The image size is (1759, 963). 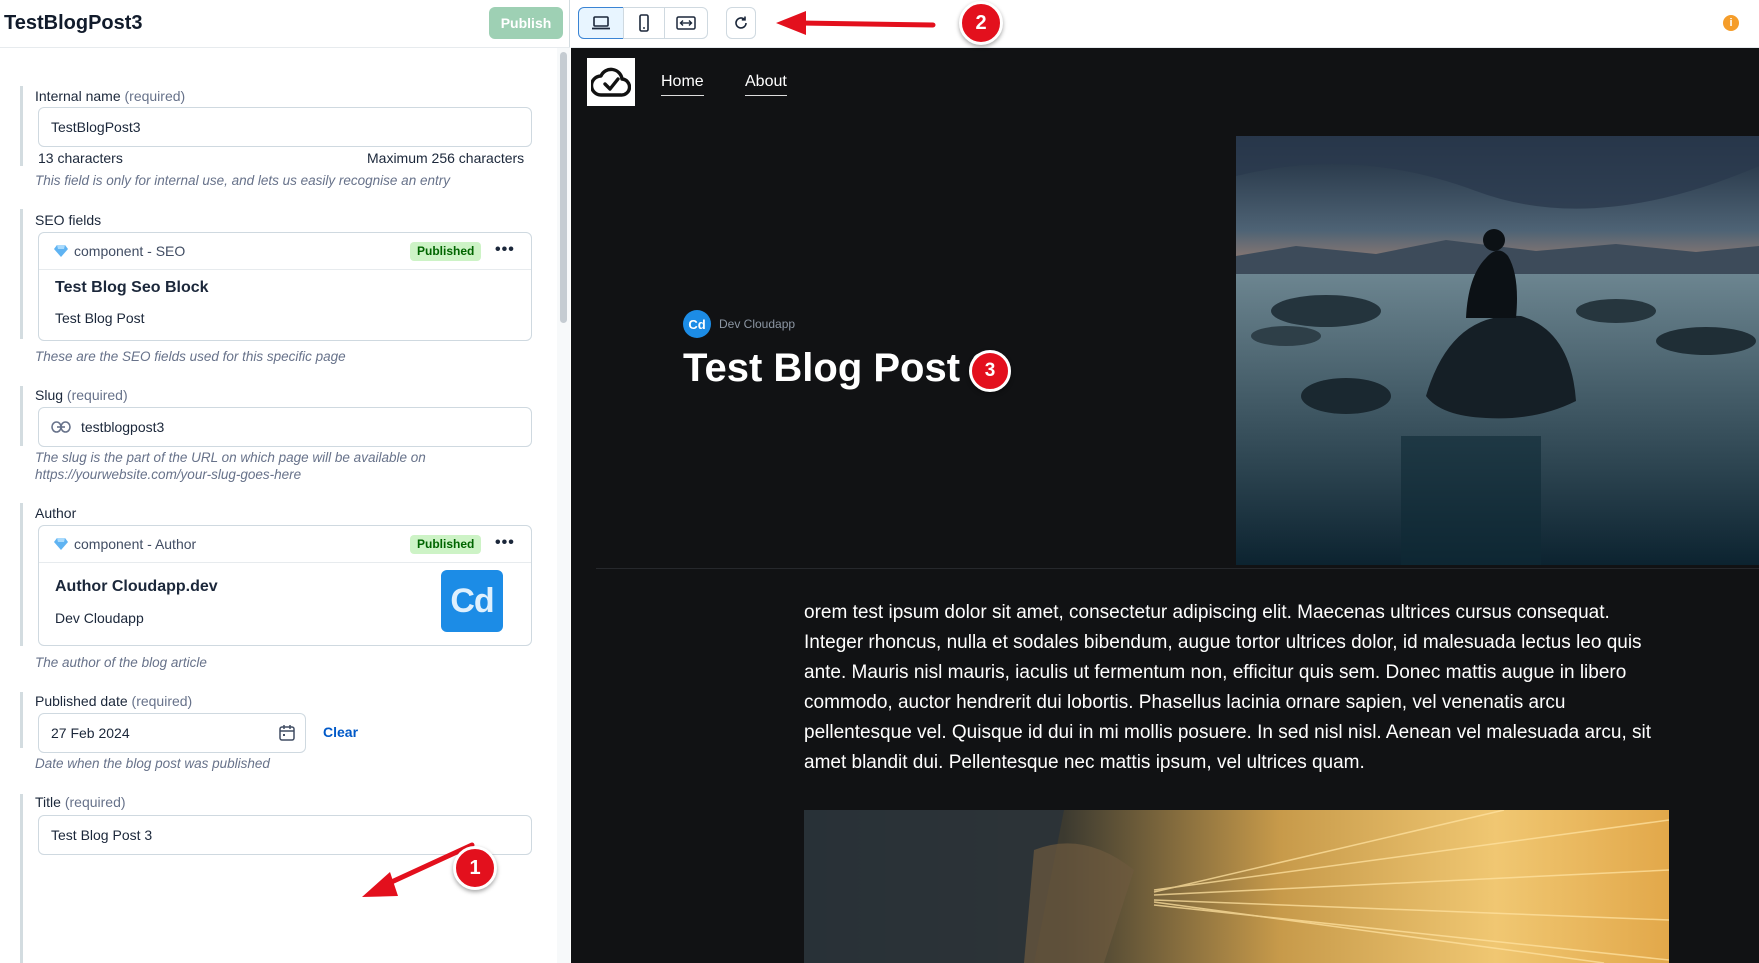 I want to click on author-card-subtitle: Dev Cloudapp, so click(x=99, y=618).